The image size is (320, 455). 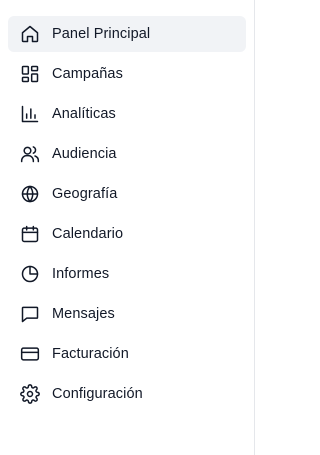 What do you see at coordinates (127, 274) in the screenshot?
I see `sidebar-item-informes: Informes` at bounding box center [127, 274].